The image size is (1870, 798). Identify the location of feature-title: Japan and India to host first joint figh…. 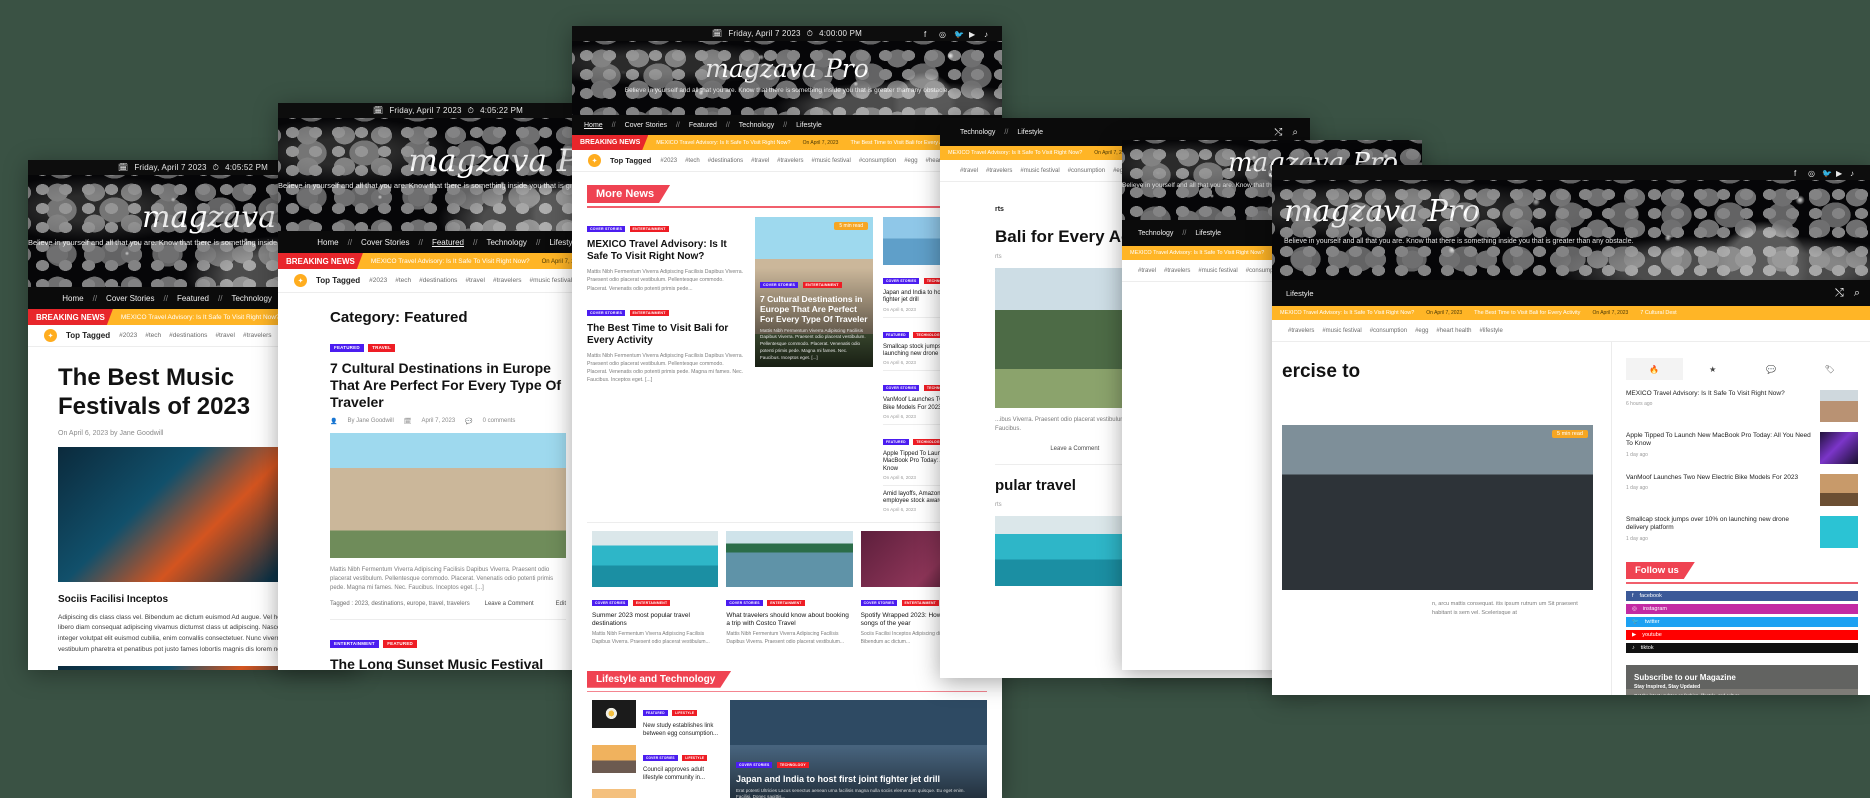
(858, 779).